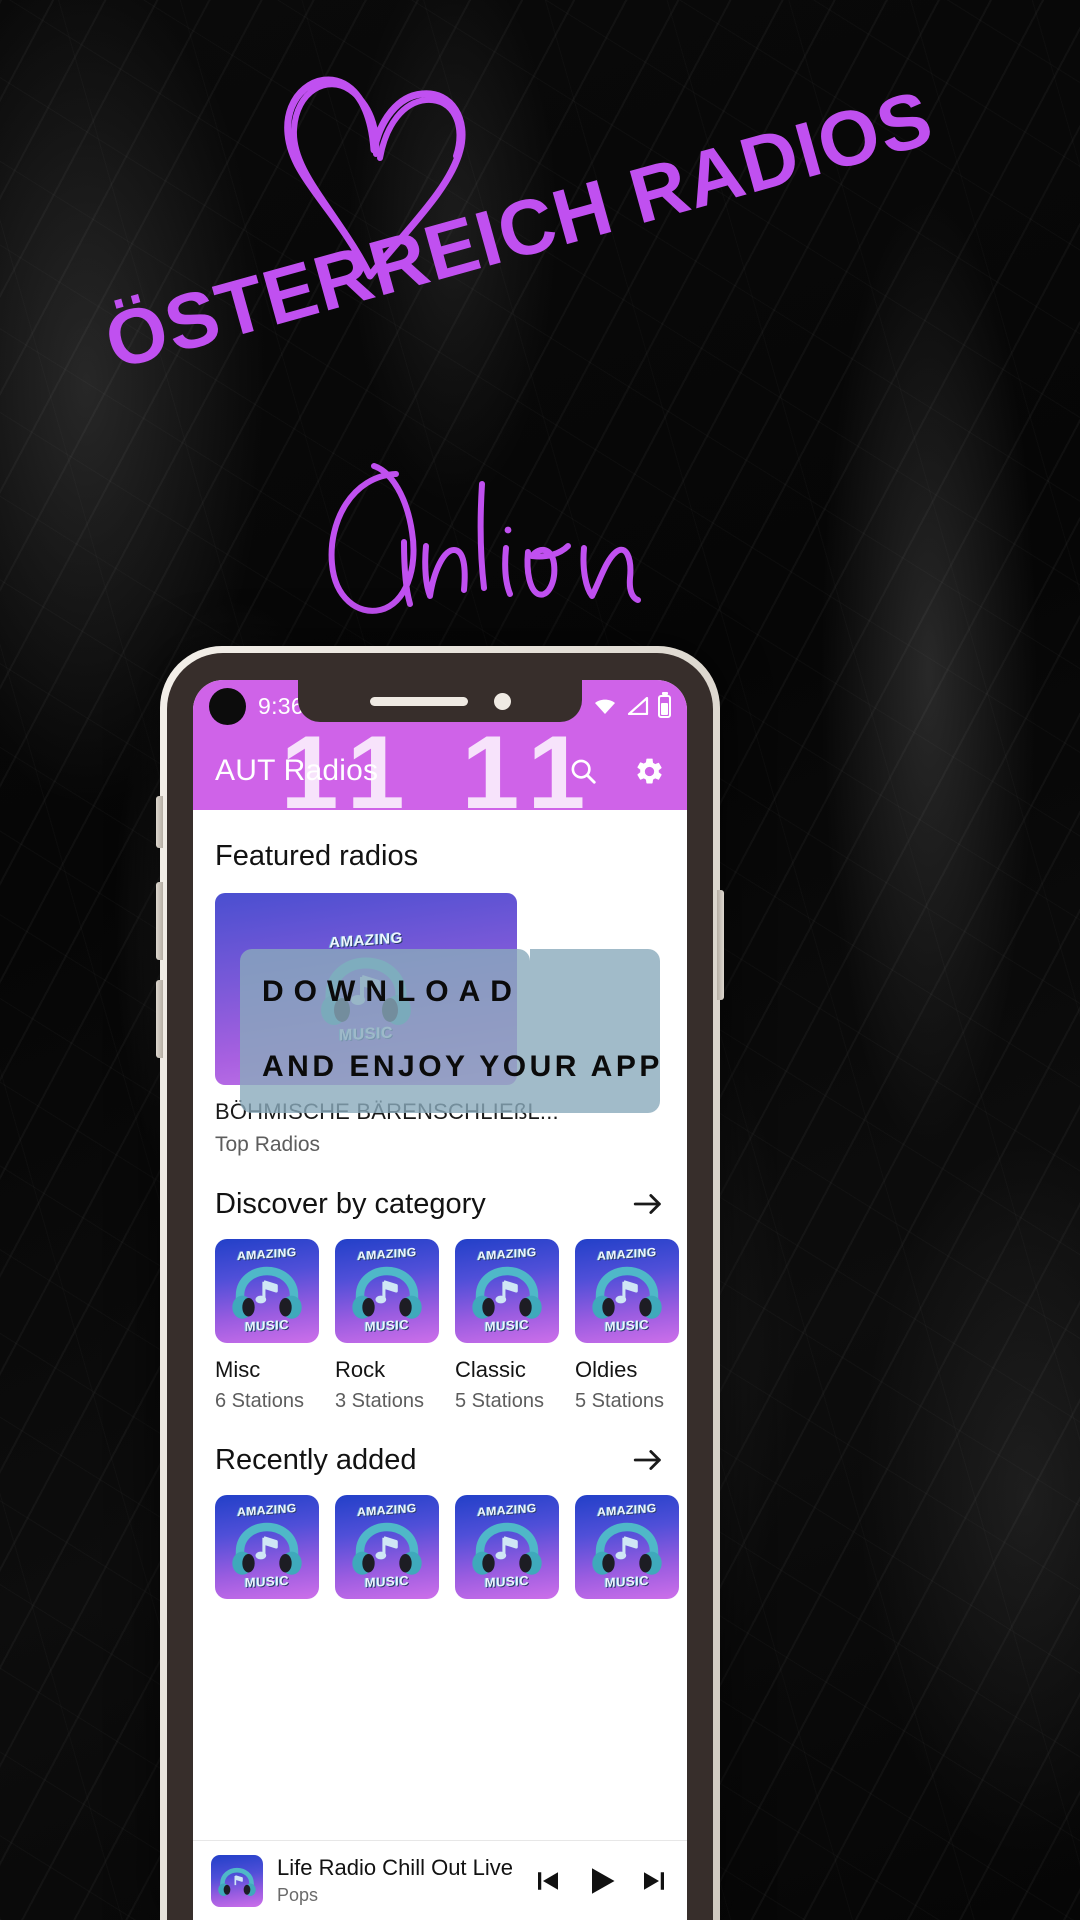 The height and width of the screenshot is (1920, 1080). I want to click on category-item: AMAZING MUSIC Misc 6 Stations, so click(267, 1326).